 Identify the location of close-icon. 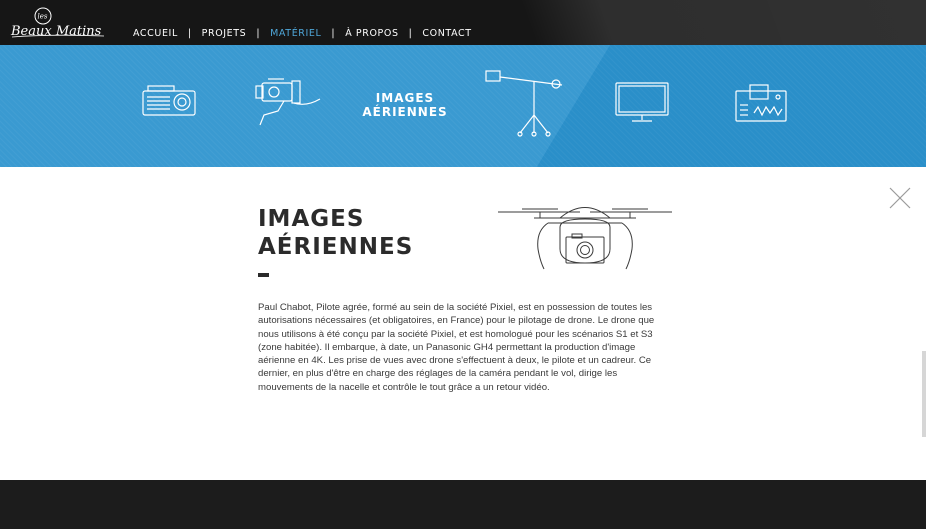
(900, 198).